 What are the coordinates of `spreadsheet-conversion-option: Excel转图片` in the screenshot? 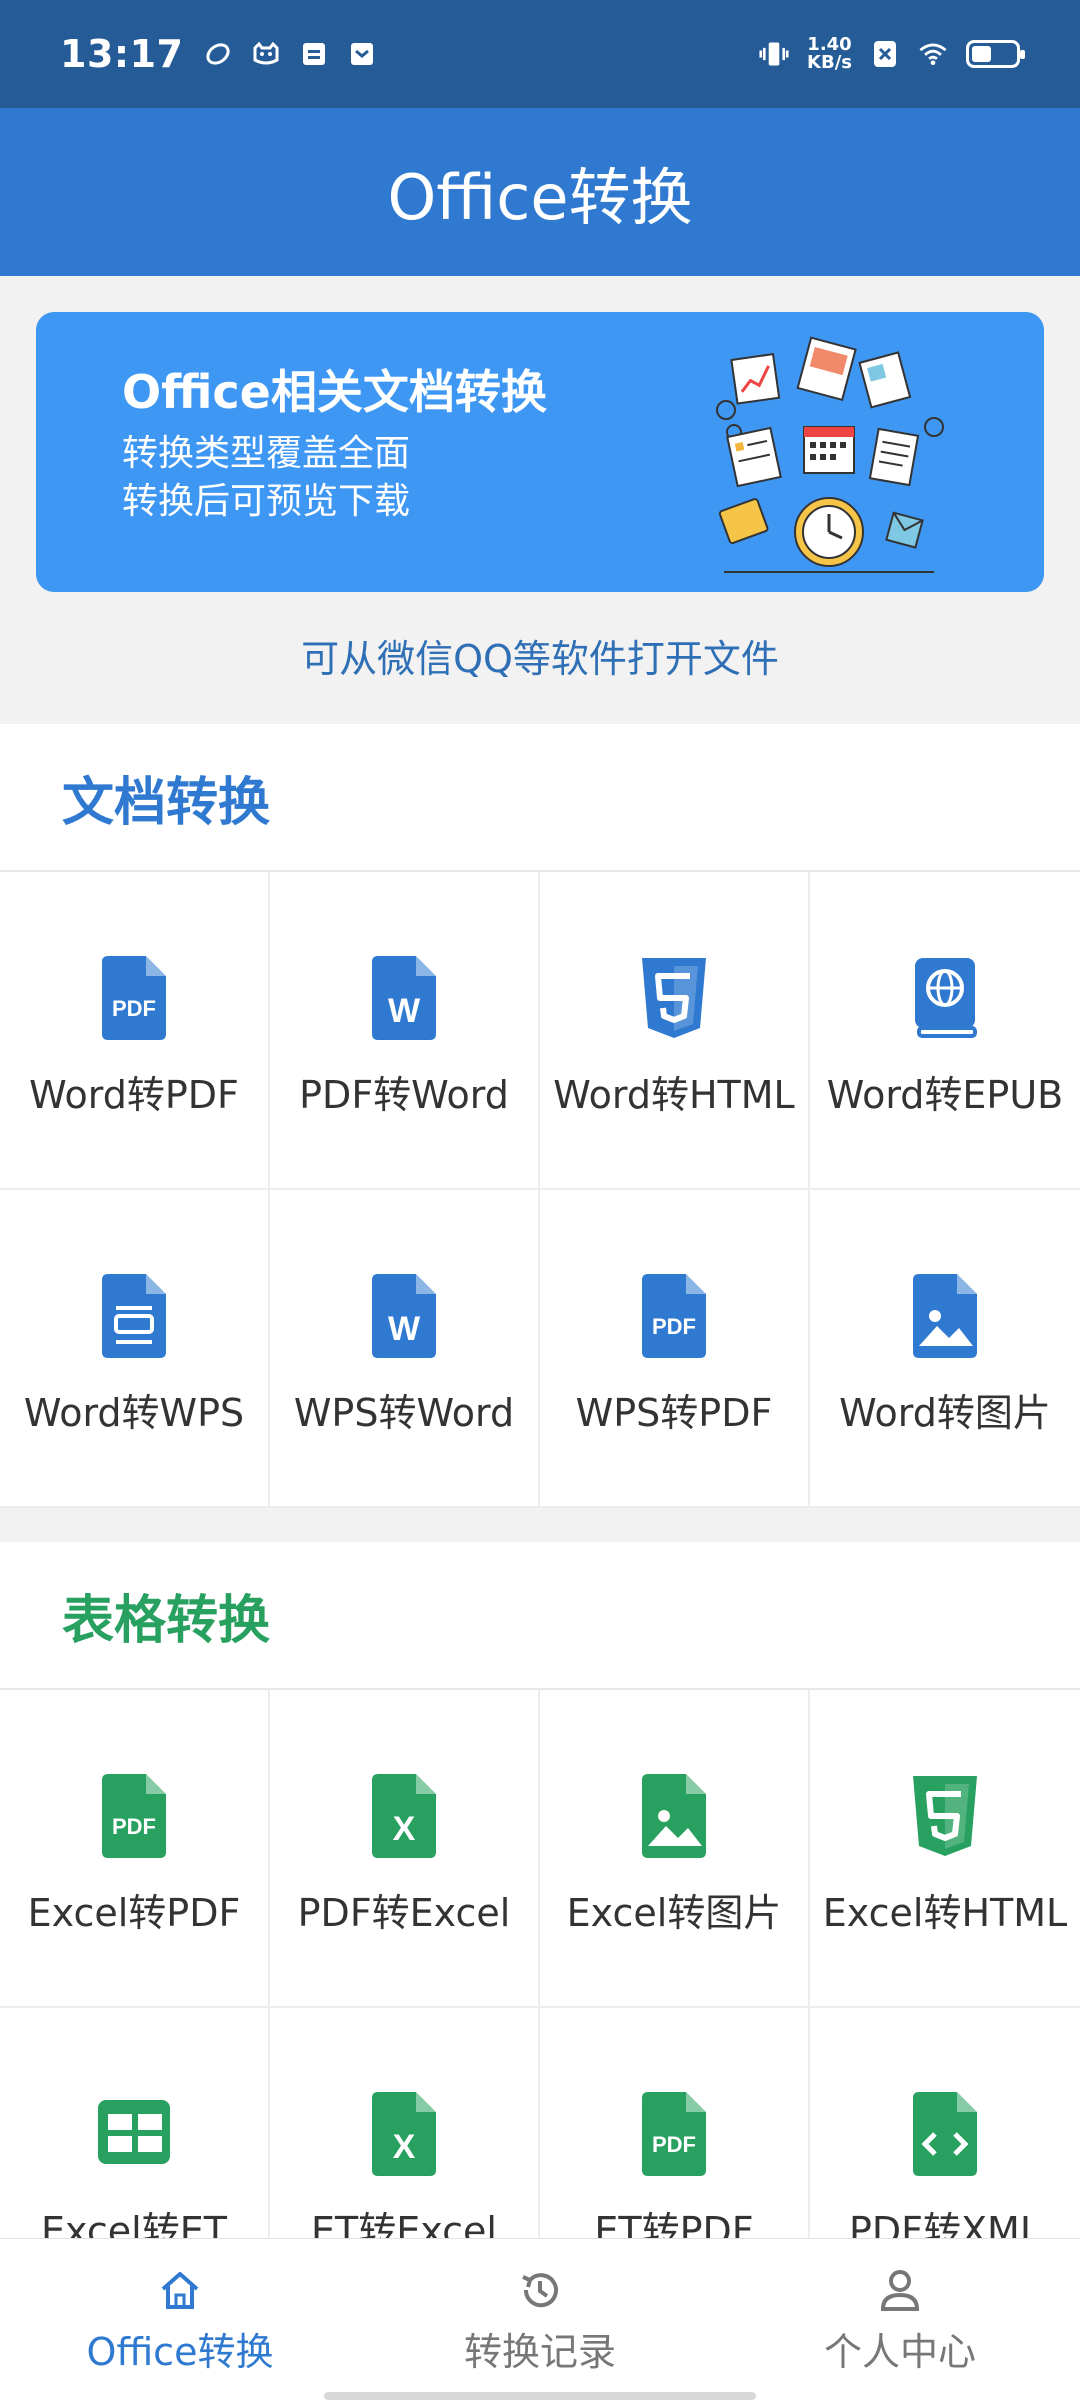 It's located at (675, 1849).